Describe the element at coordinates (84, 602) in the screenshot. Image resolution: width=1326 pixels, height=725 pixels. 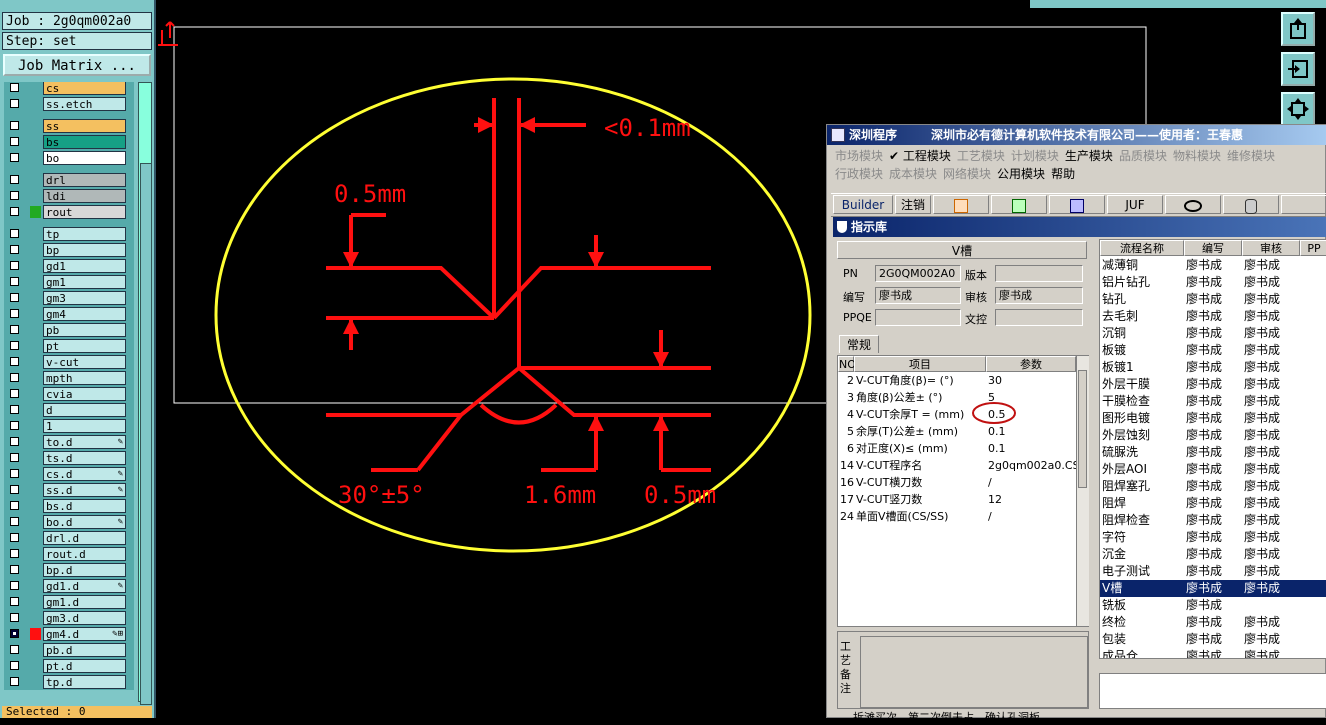
I see `layer-name: gm1.d` at that location.